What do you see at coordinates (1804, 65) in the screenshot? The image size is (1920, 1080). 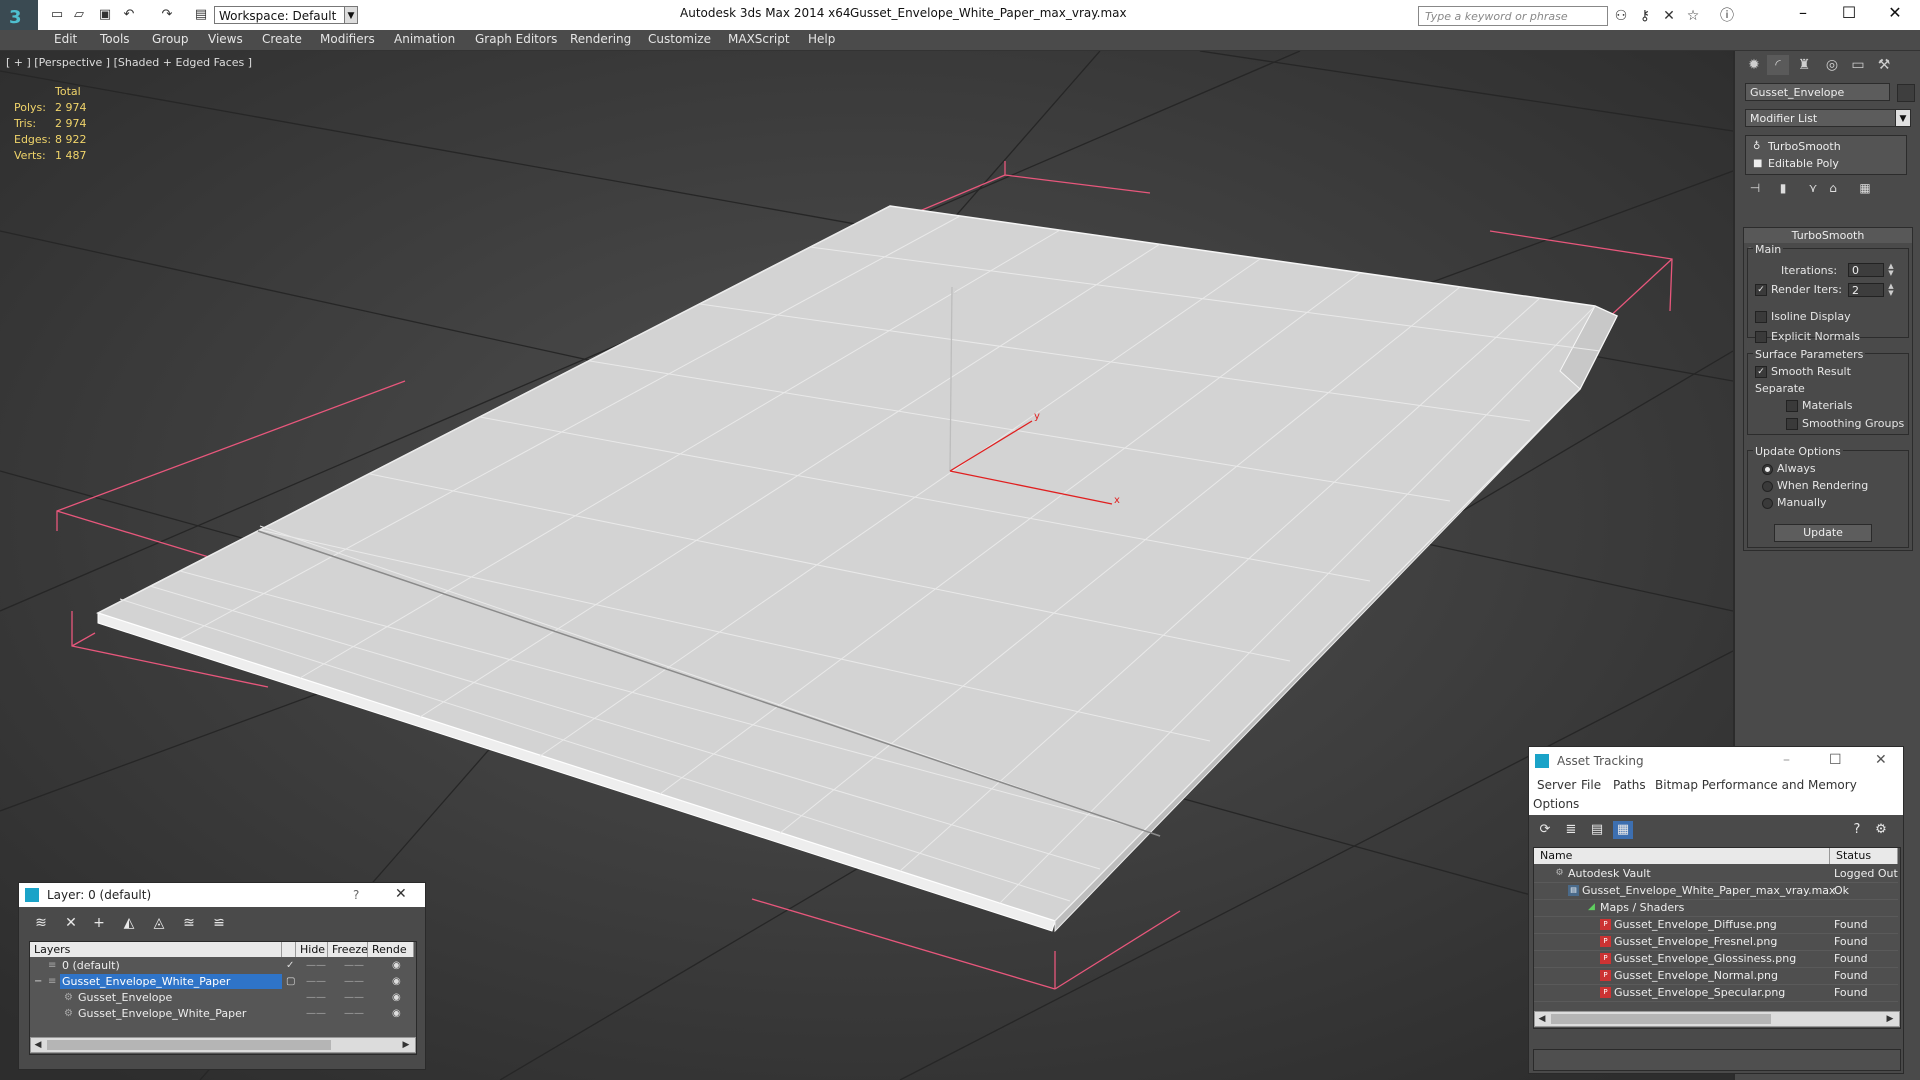 I see `hierarchy-tab-icon: ♜` at bounding box center [1804, 65].